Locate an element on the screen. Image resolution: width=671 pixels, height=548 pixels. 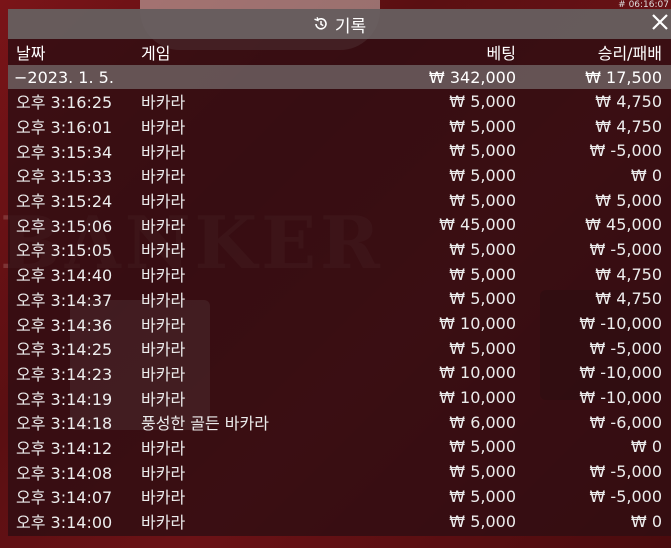
column-header-date: 날짜 is located at coordinates (74, 52).